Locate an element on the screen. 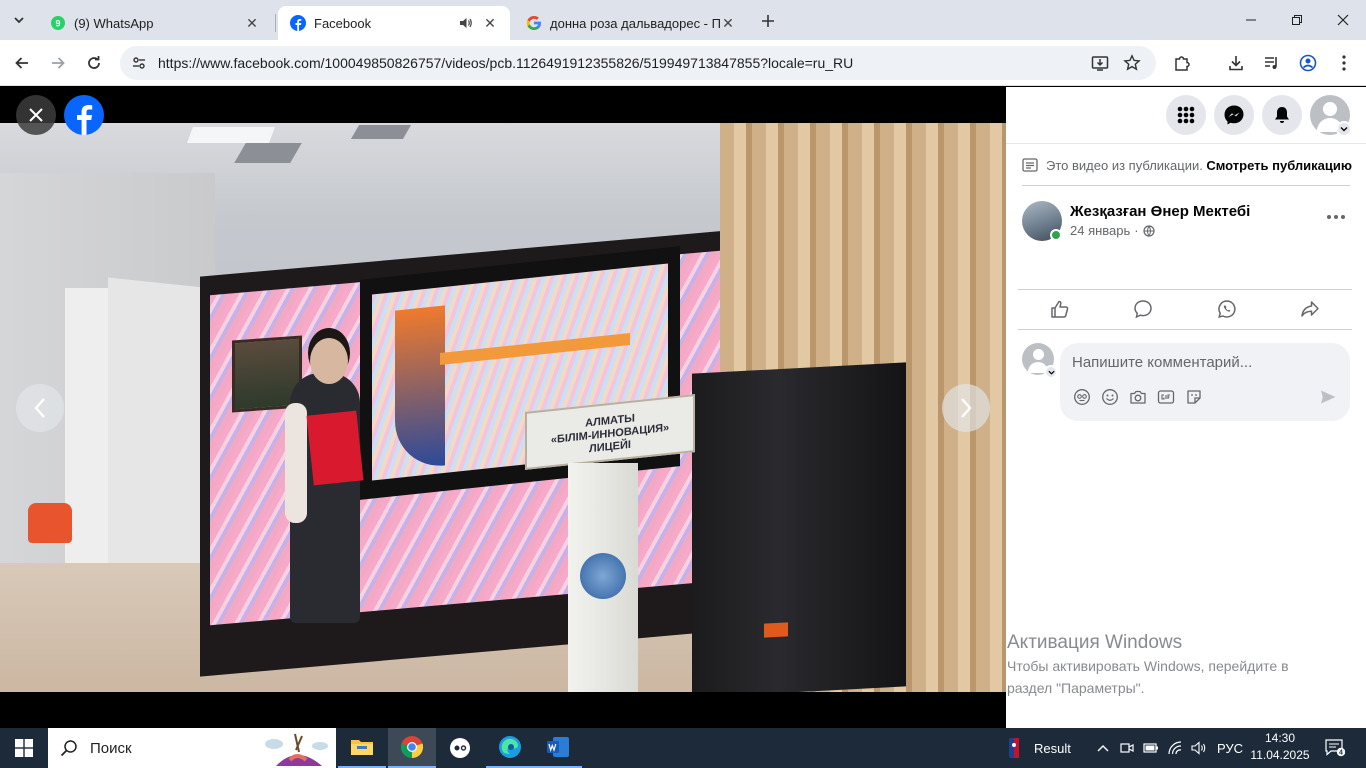 The width and height of the screenshot is (1366, 768). chevron-down-icon is located at coordinates (1051, 372).